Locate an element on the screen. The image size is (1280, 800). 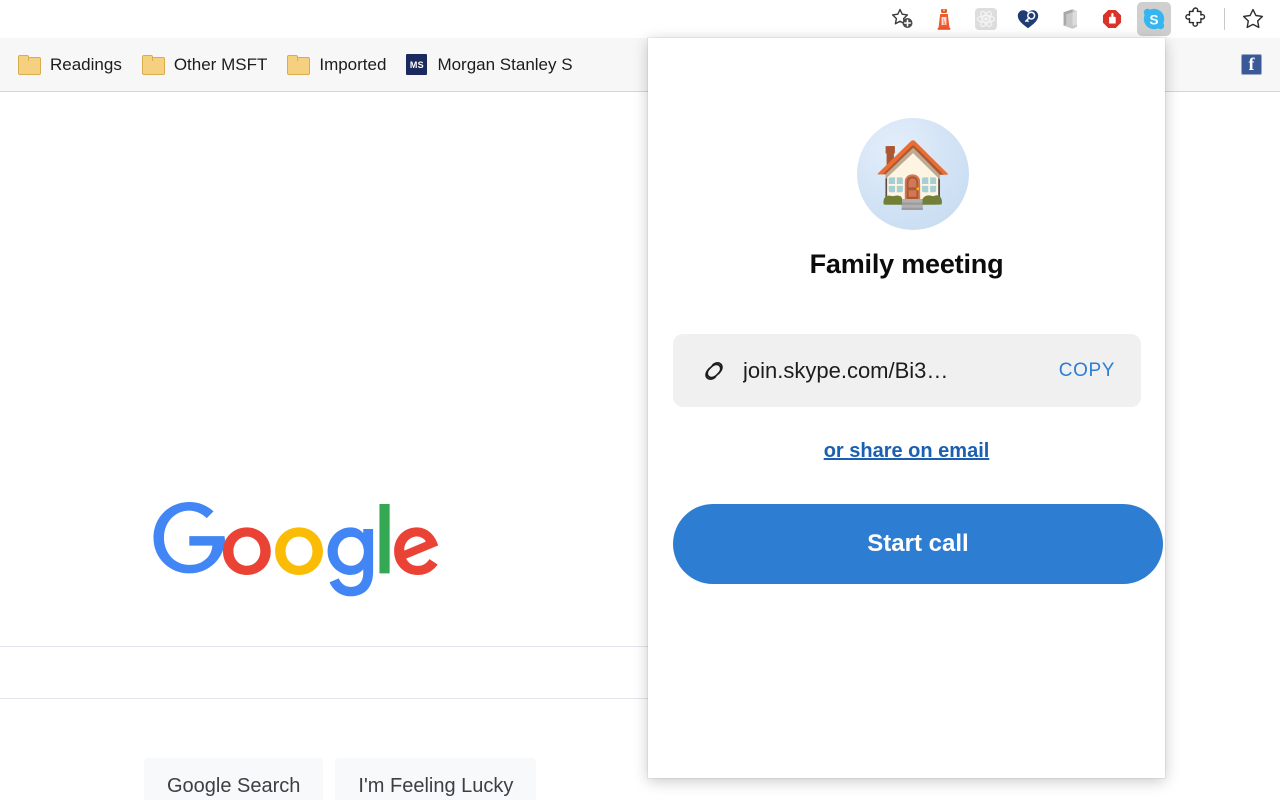
bookmark-label: Morgan Stanley S is located at coordinates (505, 64).